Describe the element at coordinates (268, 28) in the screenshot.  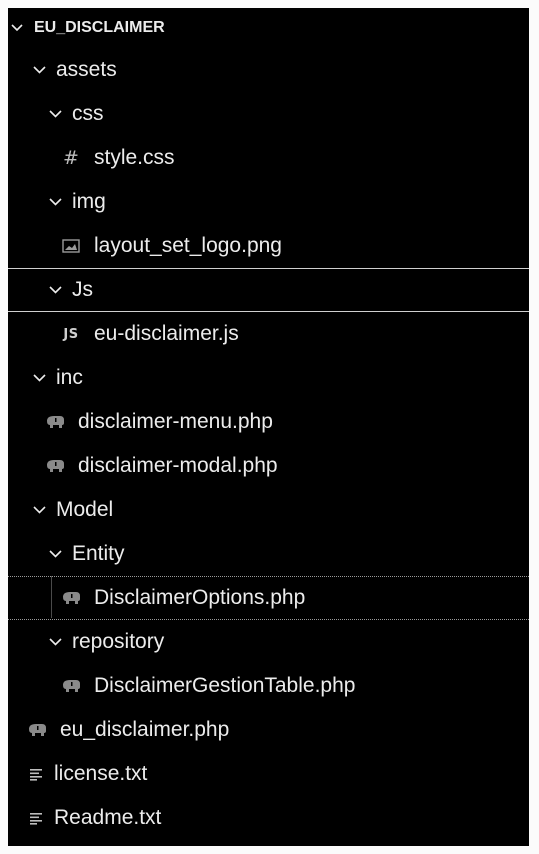
I see `explorer-root-folder: EU_DISCLAIMER` at that location.